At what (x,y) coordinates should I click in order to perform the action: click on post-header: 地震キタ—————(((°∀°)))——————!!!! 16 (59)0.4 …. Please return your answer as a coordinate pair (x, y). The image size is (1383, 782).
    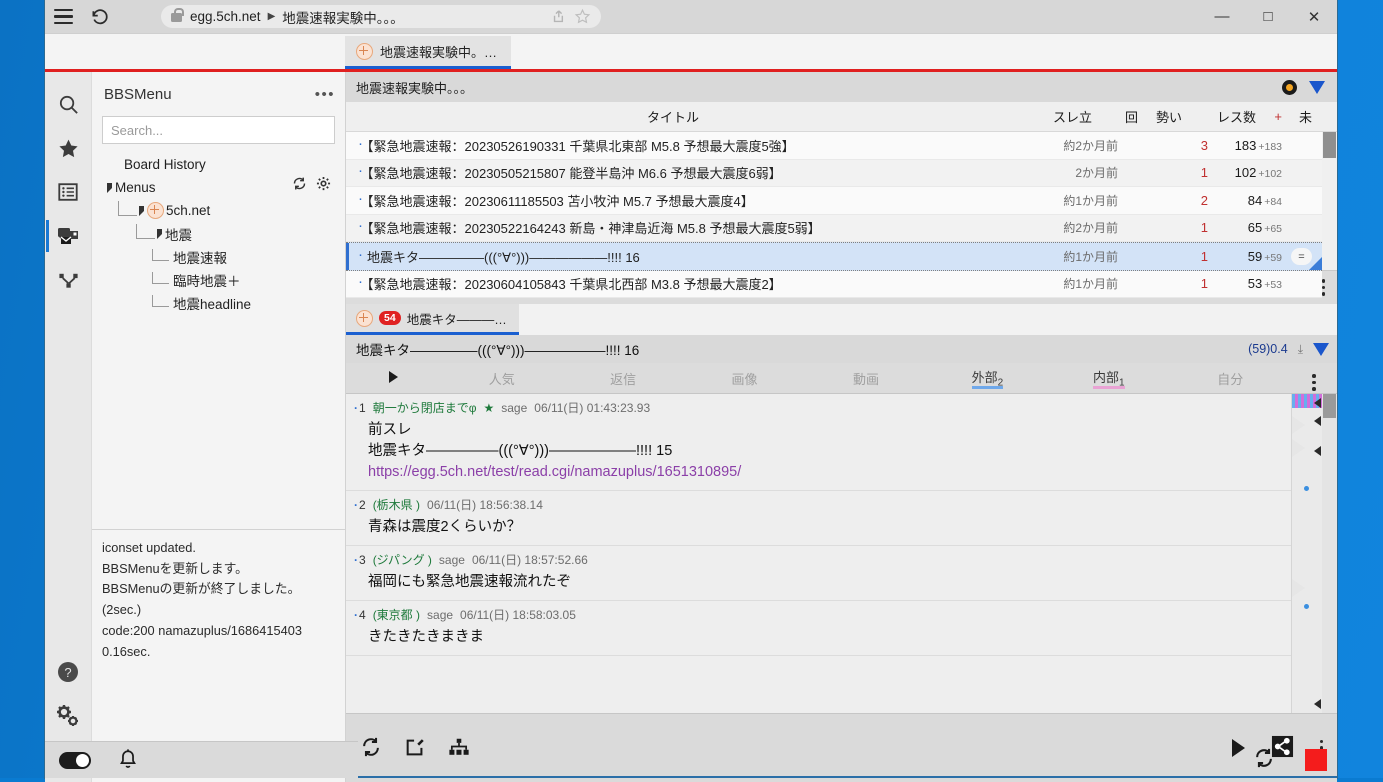
    Looking at the image, I should click on (841, 349).